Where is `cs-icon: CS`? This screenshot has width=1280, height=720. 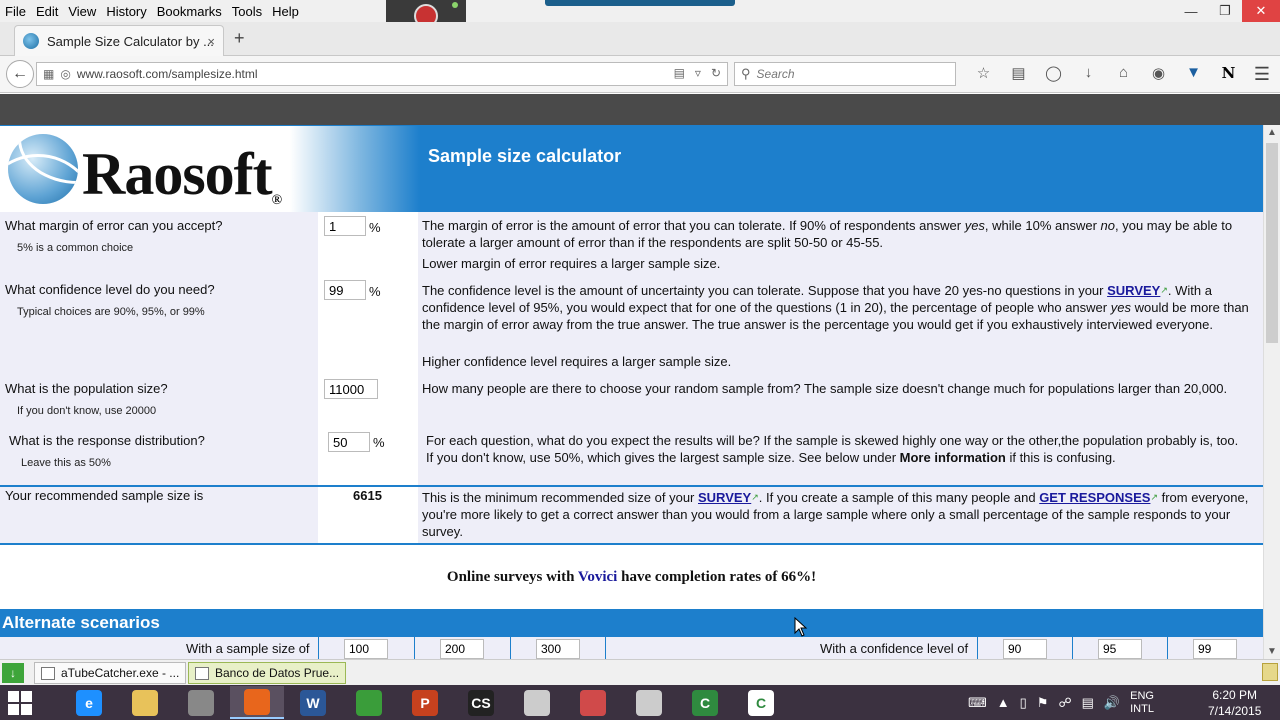
cs-icon: CS is located at coordinates (481, 702).